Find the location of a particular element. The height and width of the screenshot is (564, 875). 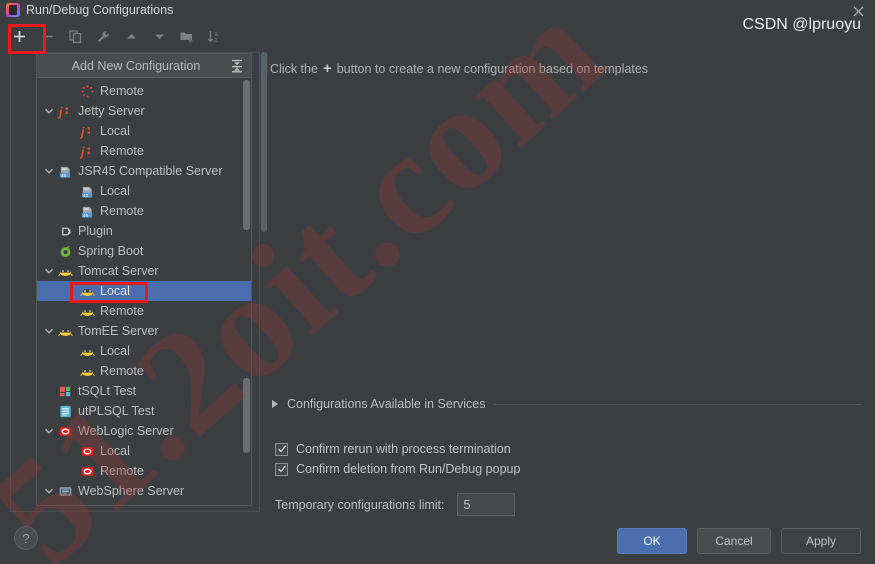

tree-item-tomcat-server: Tomcat Server is located at coordinates (144, 271).